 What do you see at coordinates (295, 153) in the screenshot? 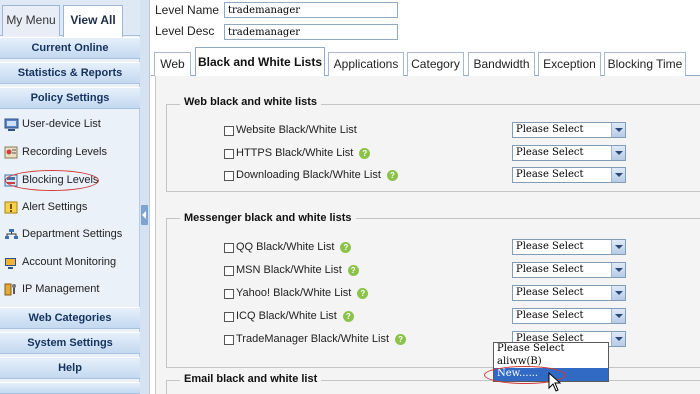
I see `row-text: HTTPS Black/White List` at bounding box center [295, 153].